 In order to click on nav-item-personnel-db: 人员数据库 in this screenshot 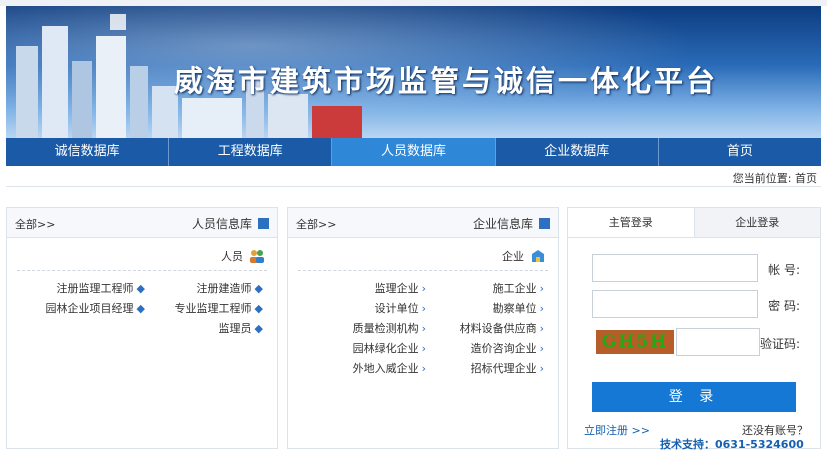, I will do `click(414, 152)`.